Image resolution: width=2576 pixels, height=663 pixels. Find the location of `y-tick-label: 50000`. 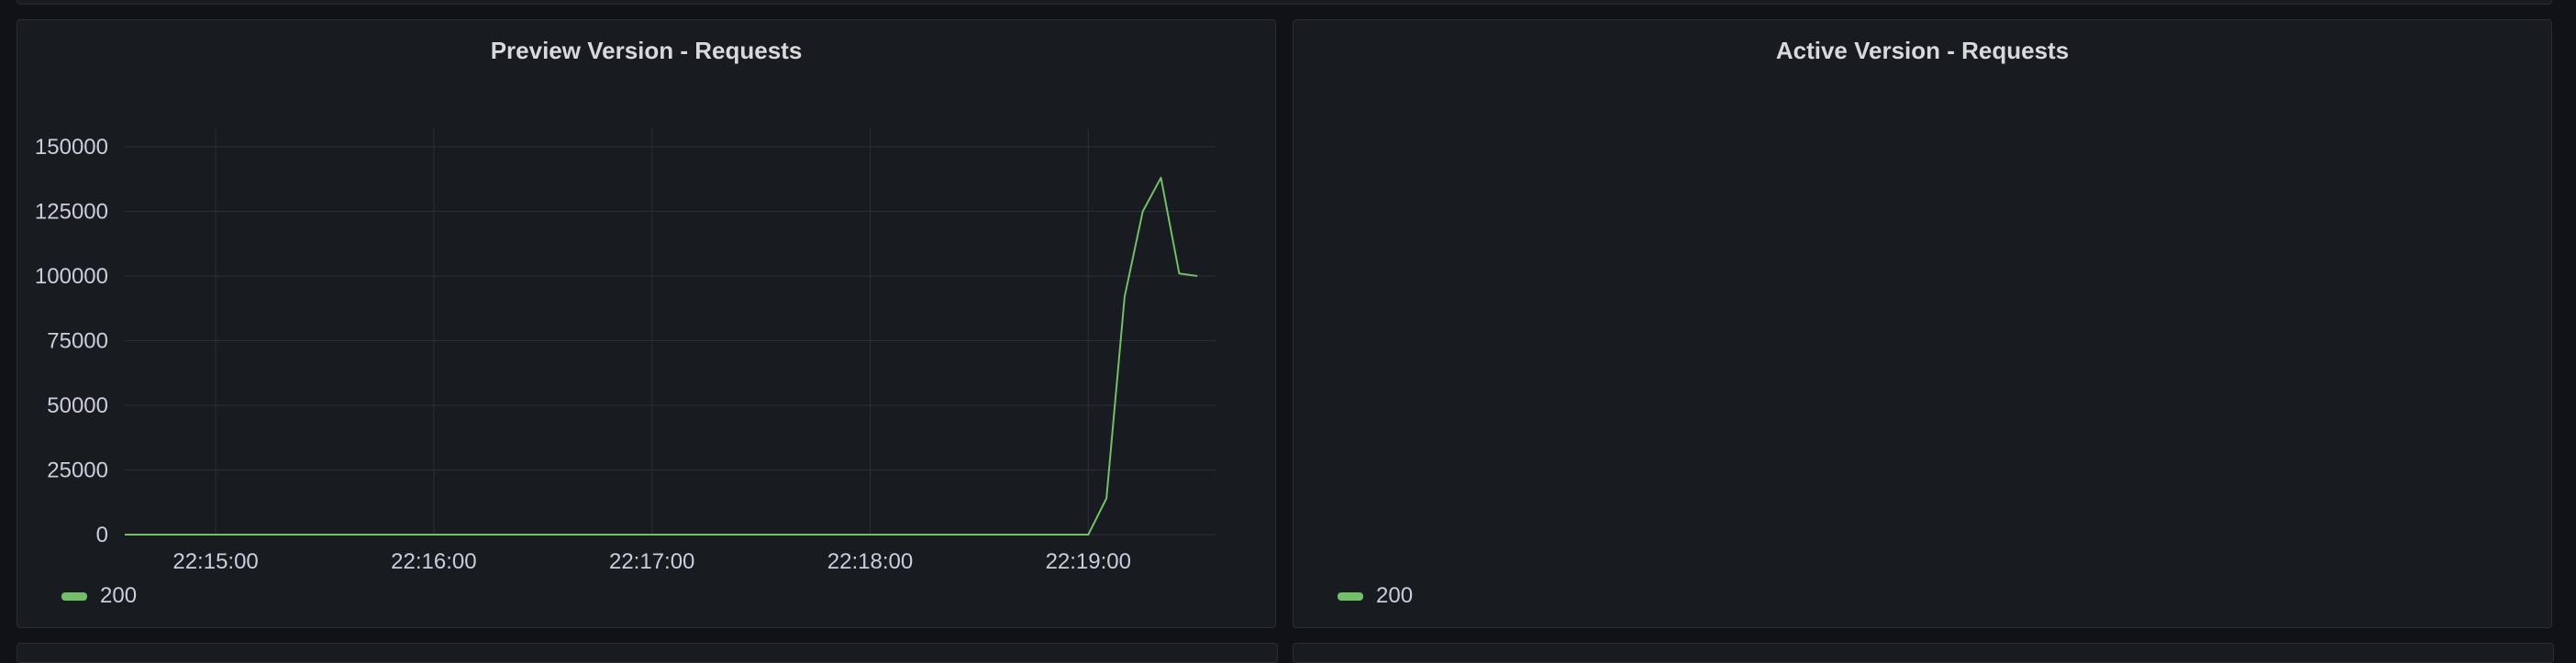

y-tick-label: 50000 is located at coordinates (77, 405).